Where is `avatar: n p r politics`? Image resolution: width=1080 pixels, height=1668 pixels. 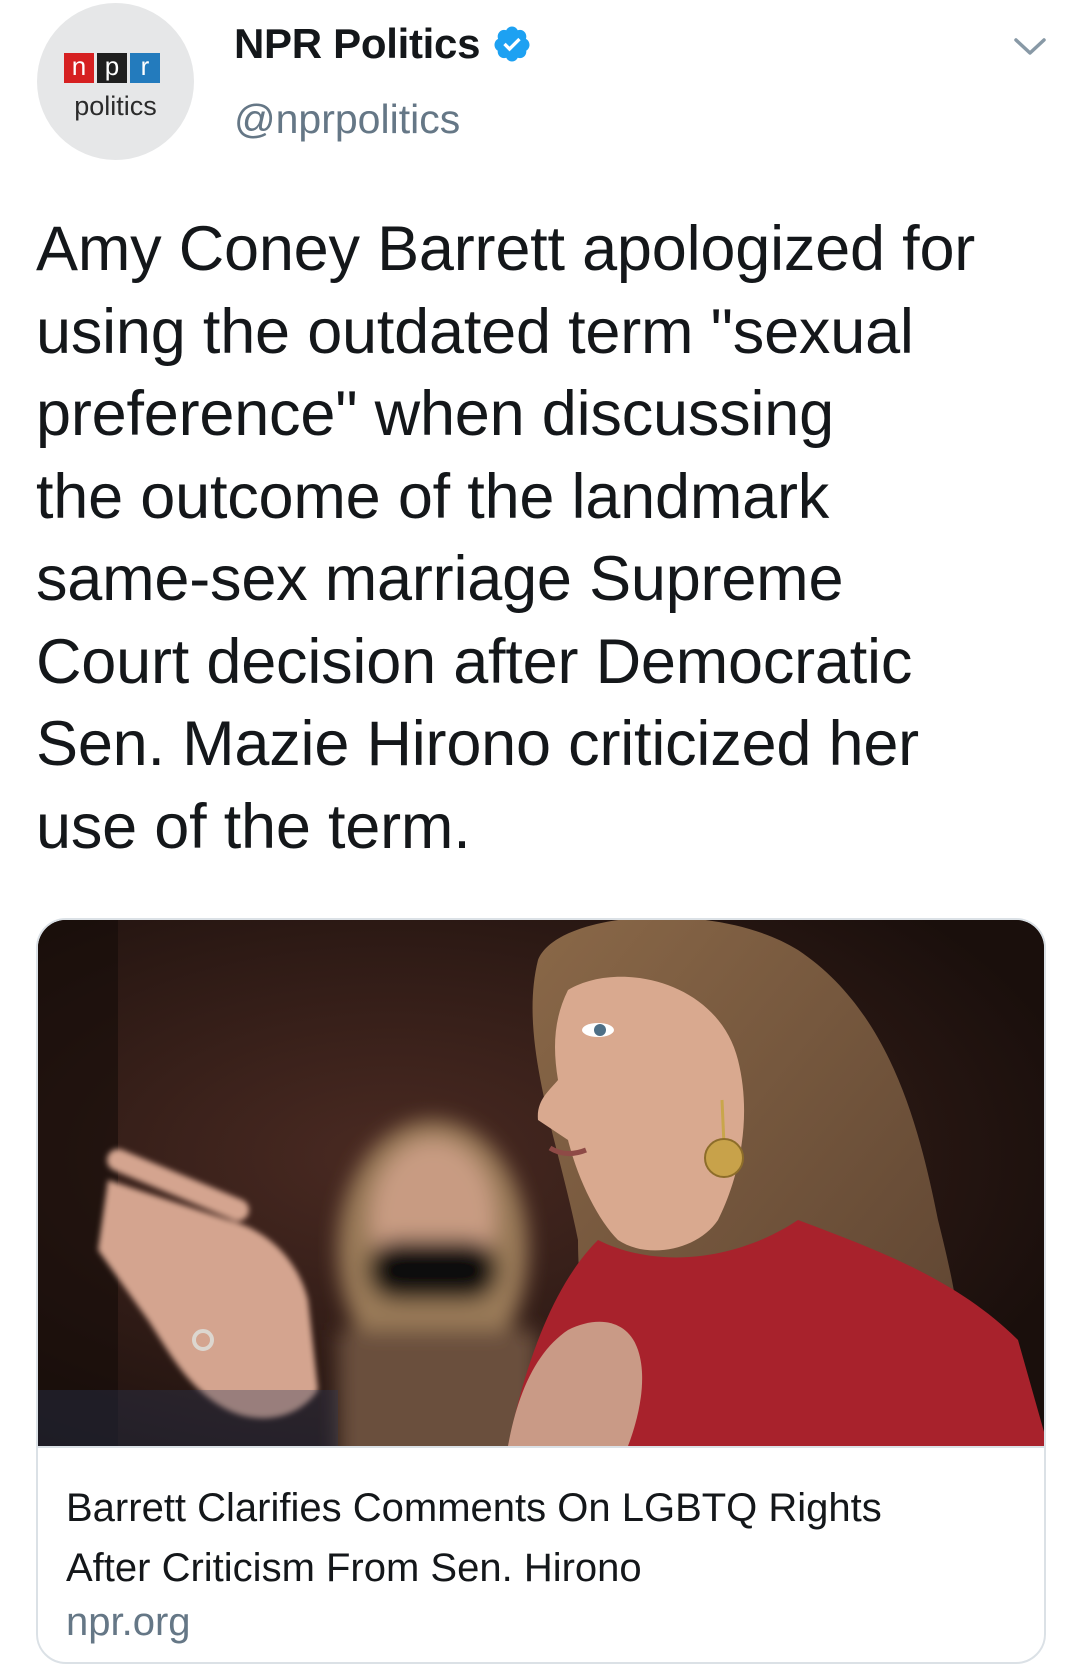 avatar: n p r politics is located at coordinates (115, 81).